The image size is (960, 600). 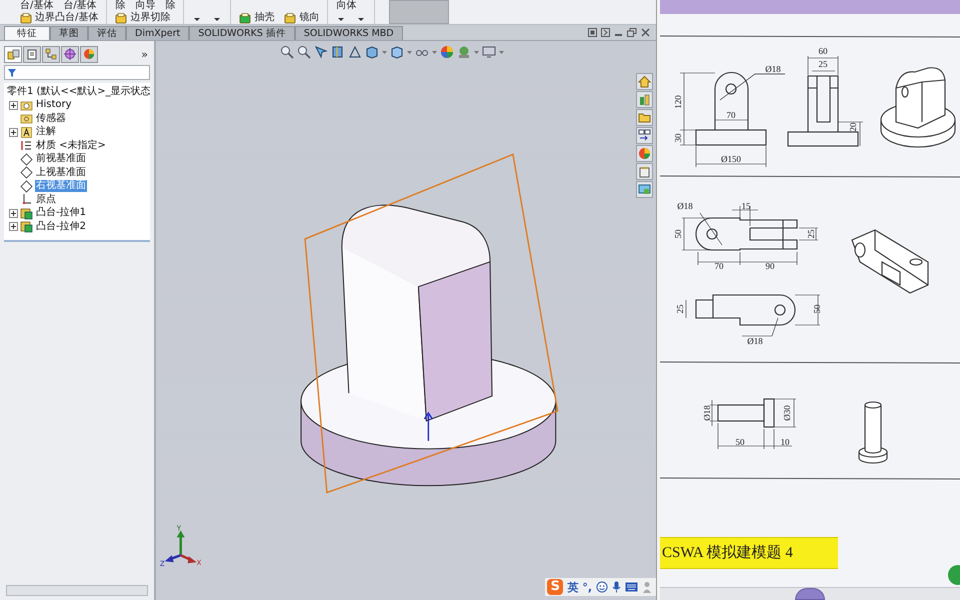 I want to click on restore-icon, so click(x=632, y=32).